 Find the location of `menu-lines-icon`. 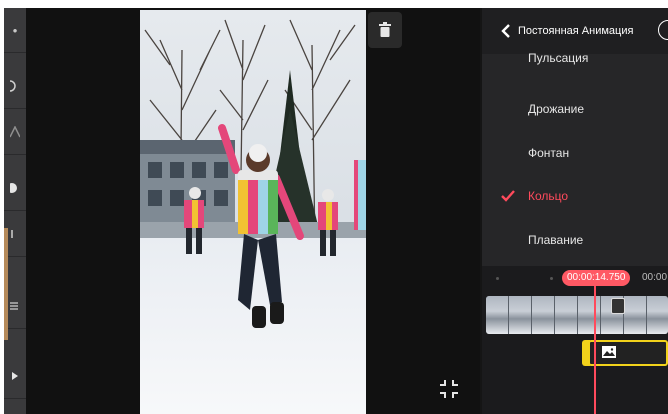

menu-lines-icon is located at coordinates (14, 306).